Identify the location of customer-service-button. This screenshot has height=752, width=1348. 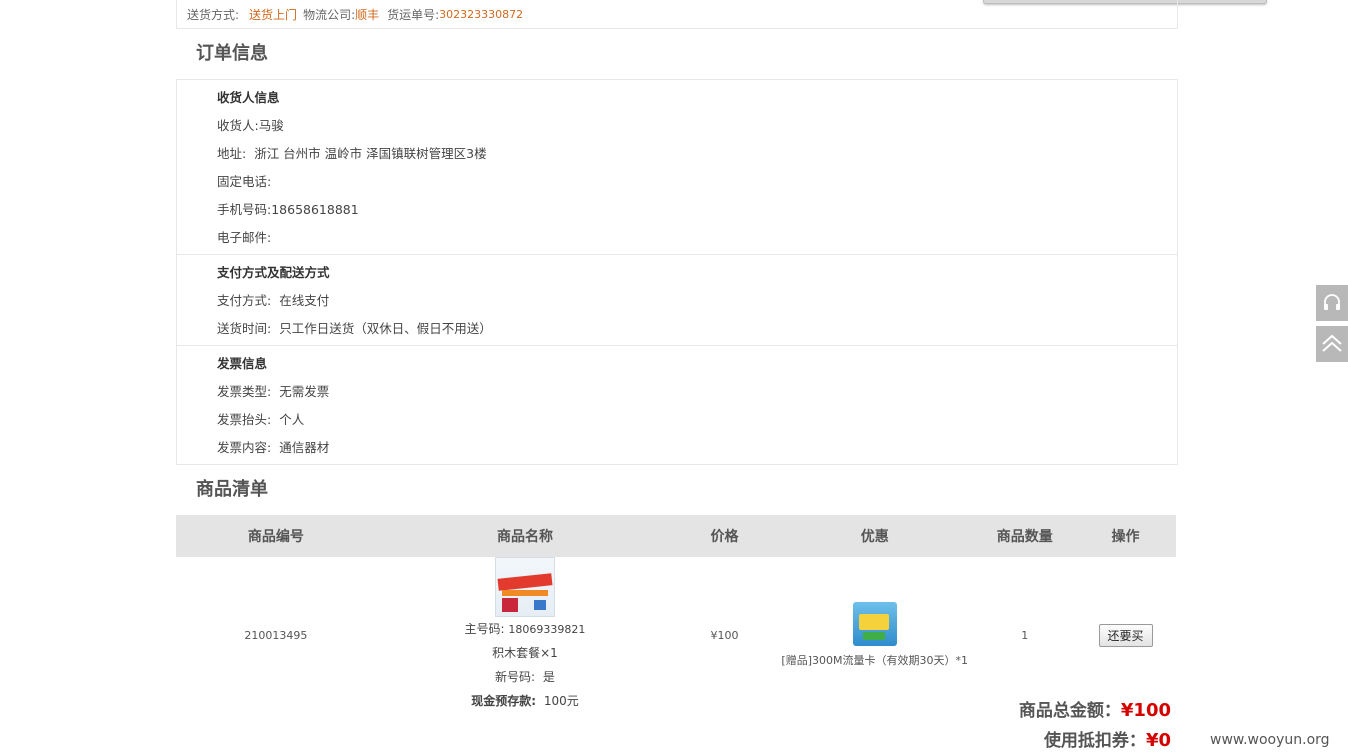
(1332, 303).